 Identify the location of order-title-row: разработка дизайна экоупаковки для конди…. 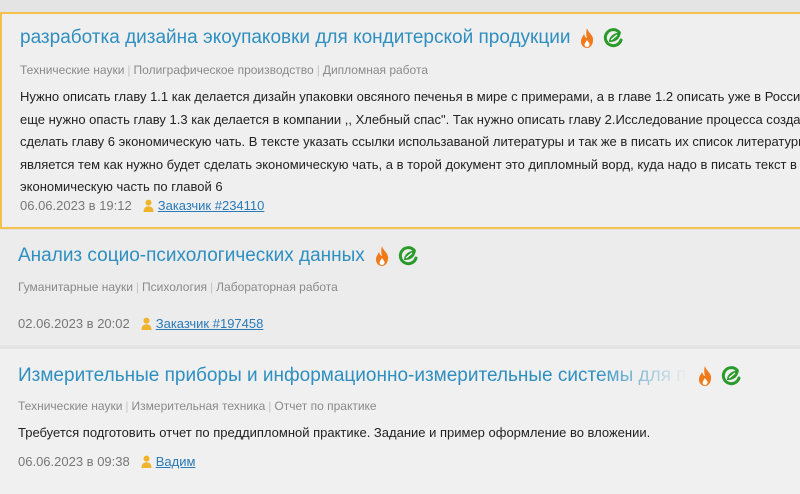
(322, 38).